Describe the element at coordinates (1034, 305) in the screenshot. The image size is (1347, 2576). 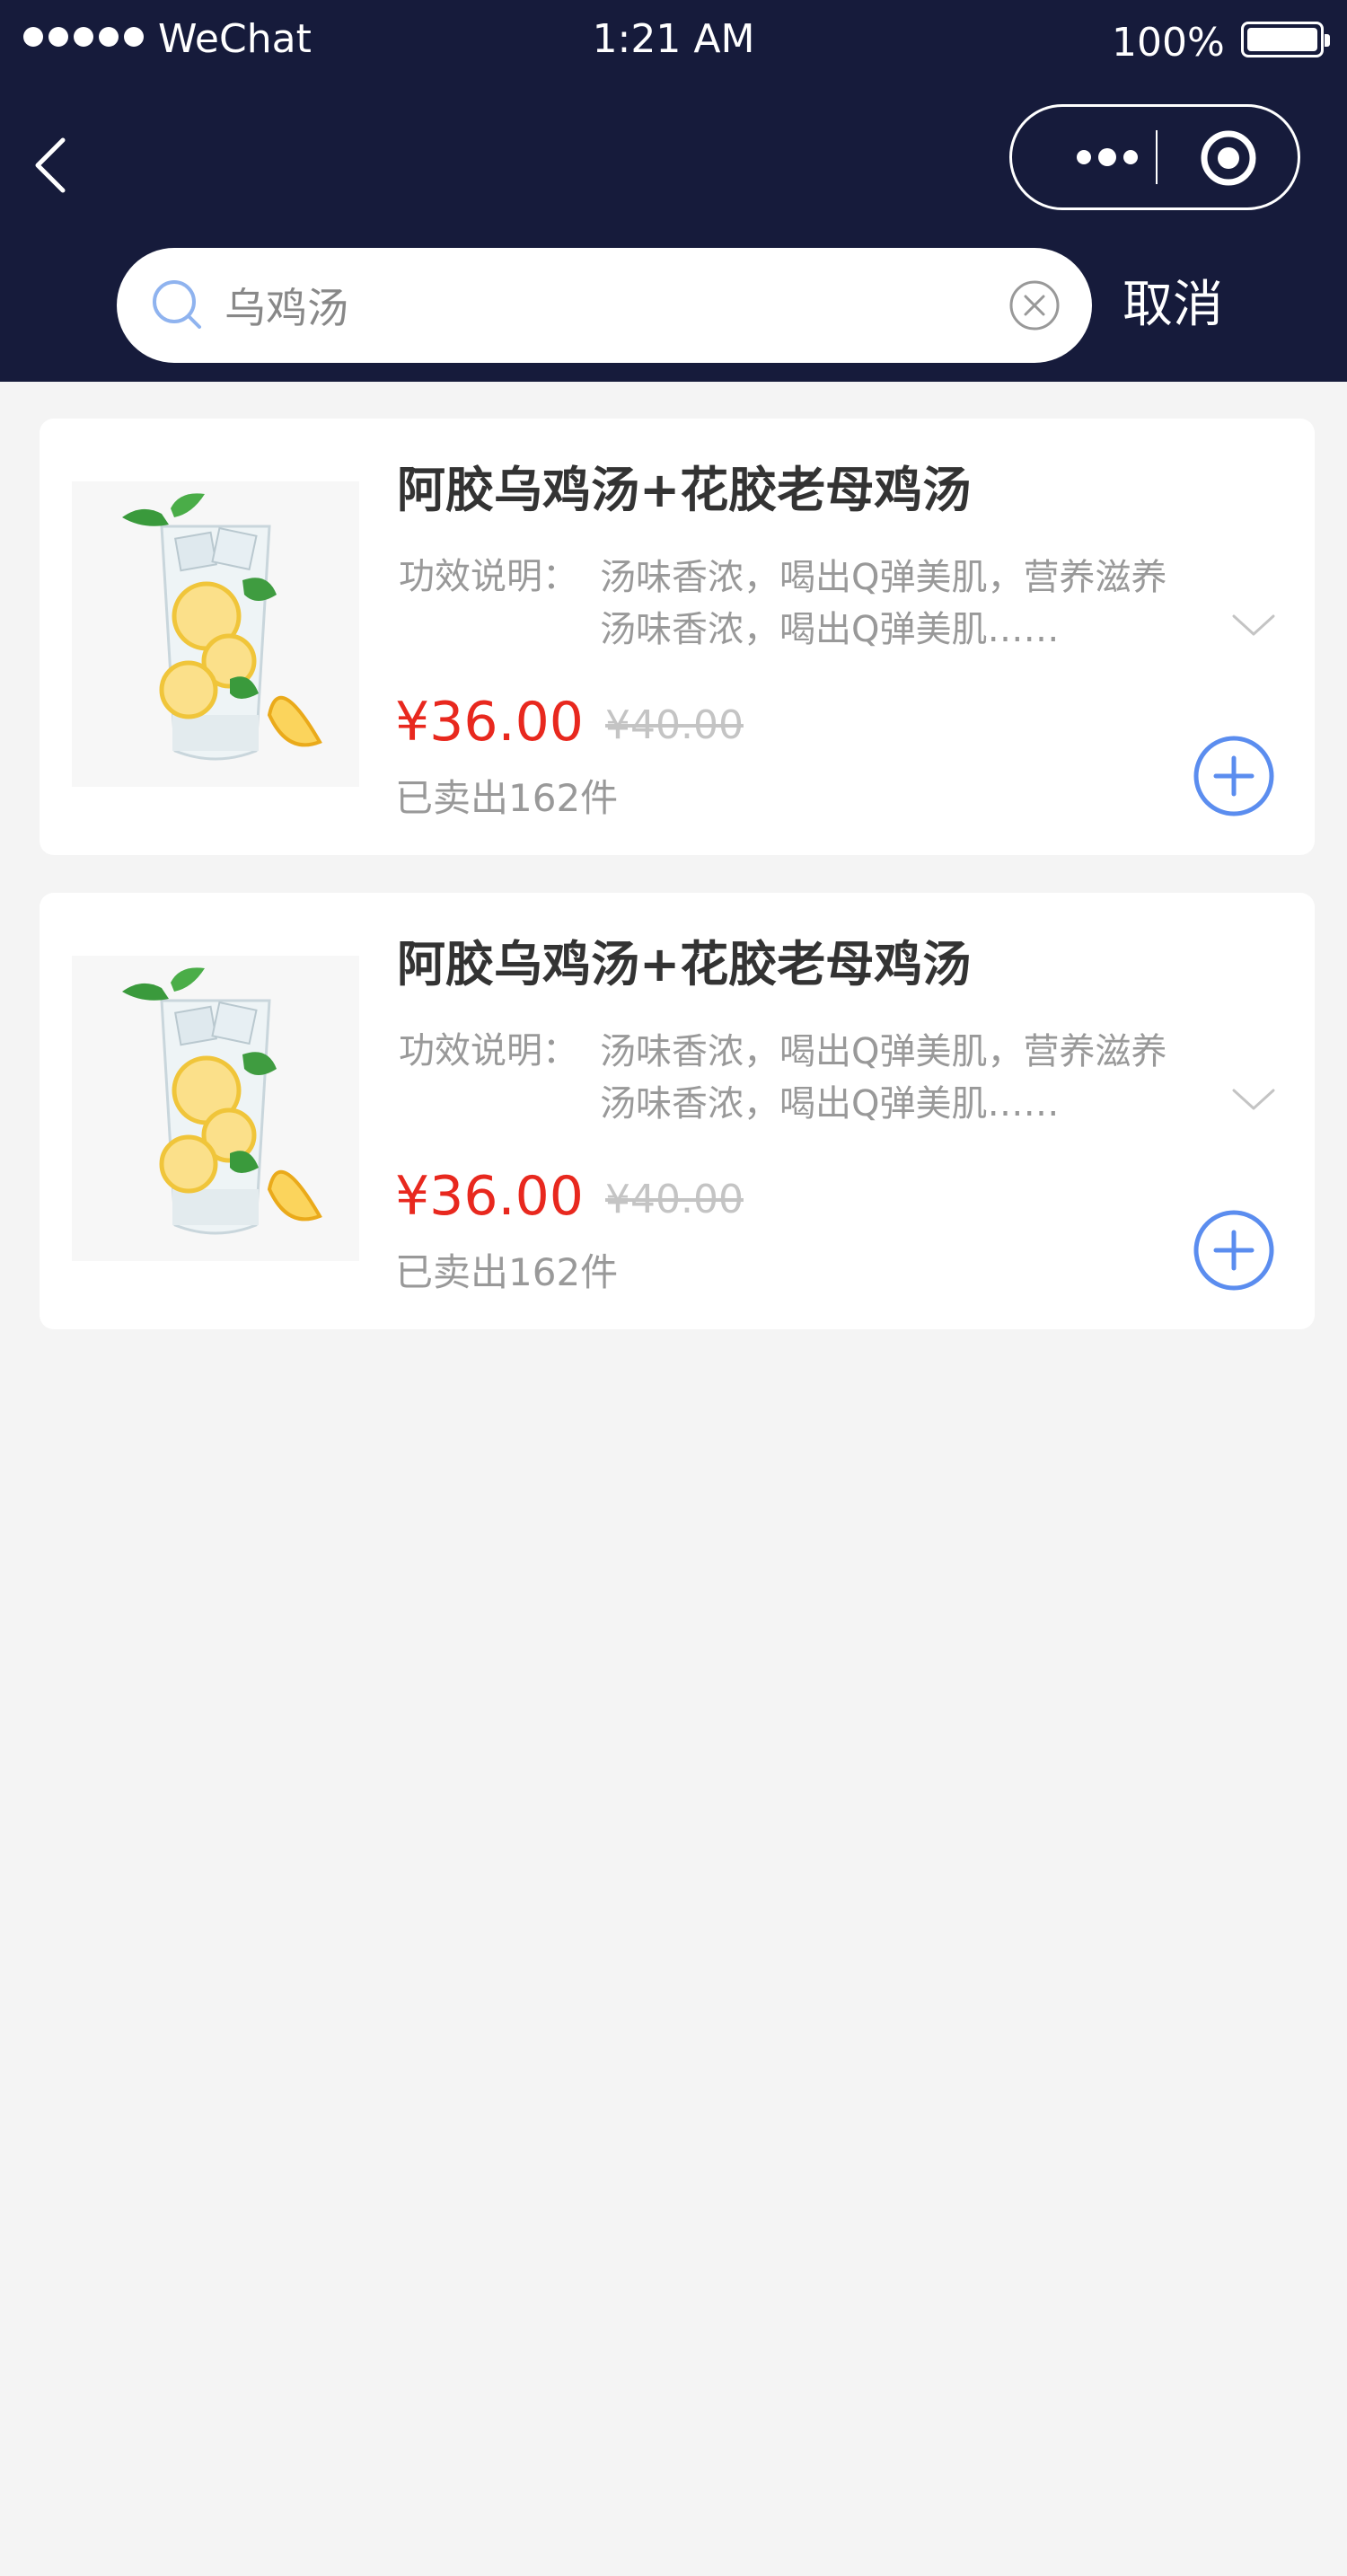
I see `clear-icon` at that location.